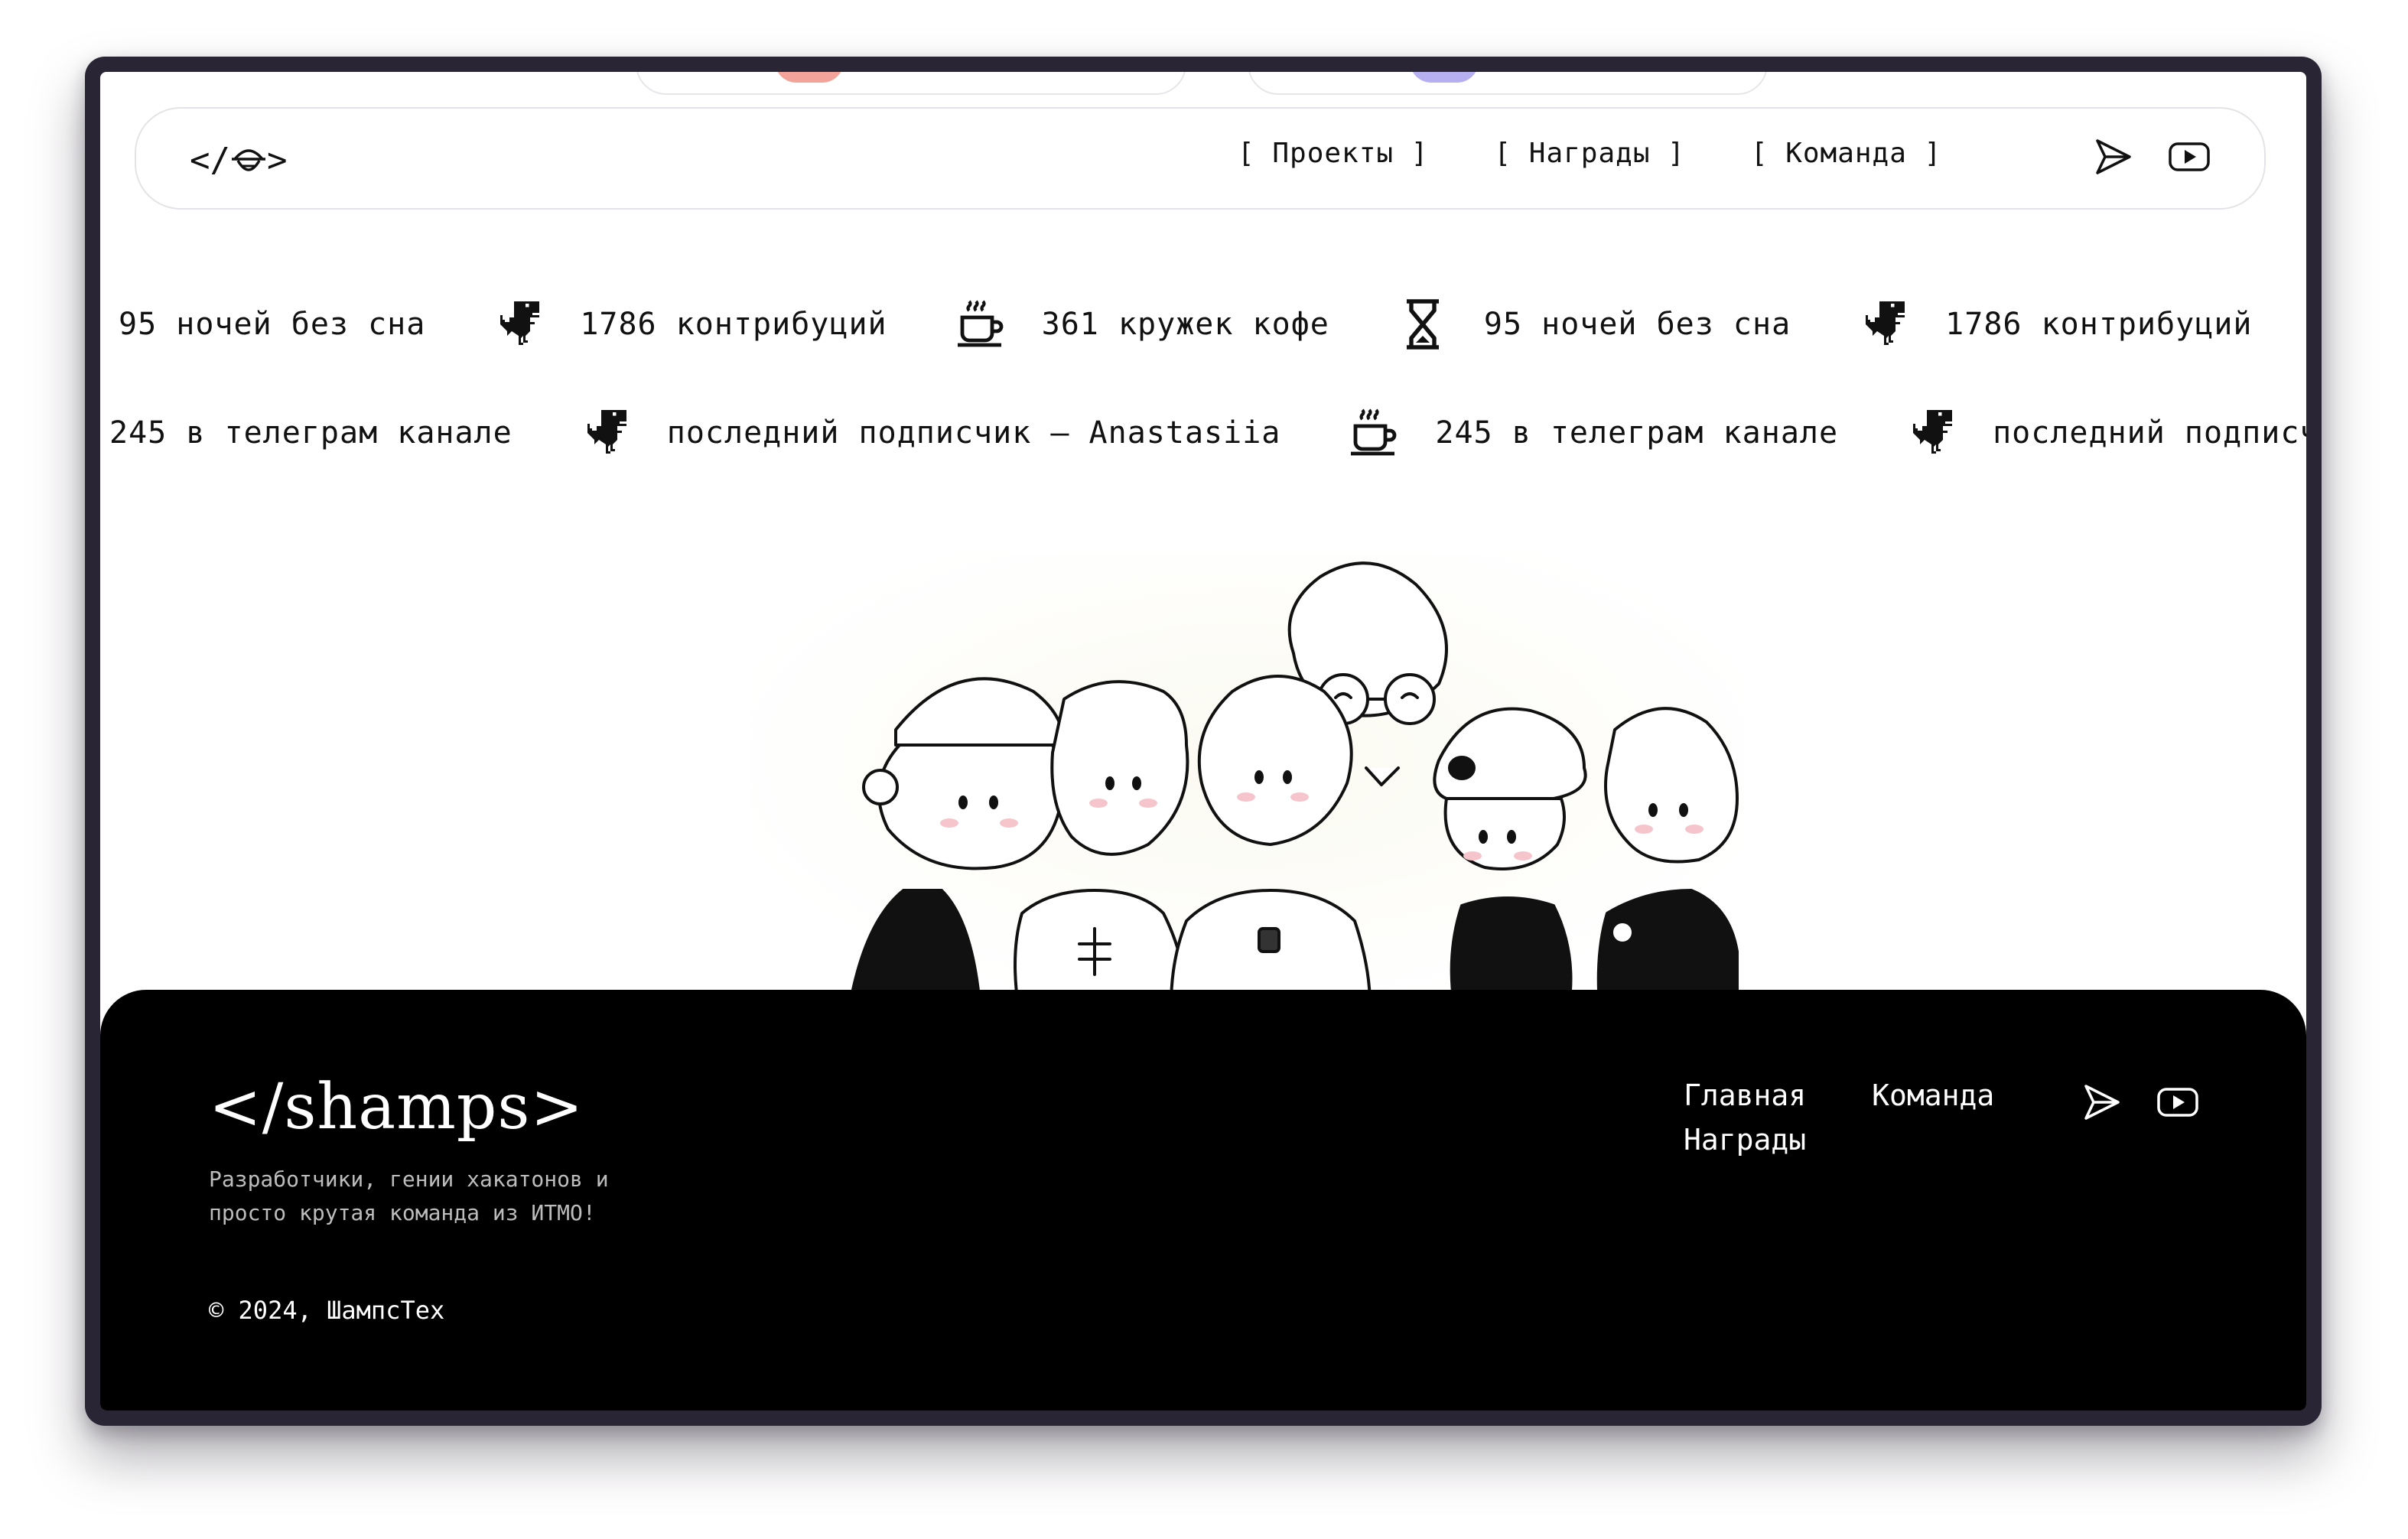  I want to click on ticker-item-text: 361 кружек кофе, so click(1185, 324).